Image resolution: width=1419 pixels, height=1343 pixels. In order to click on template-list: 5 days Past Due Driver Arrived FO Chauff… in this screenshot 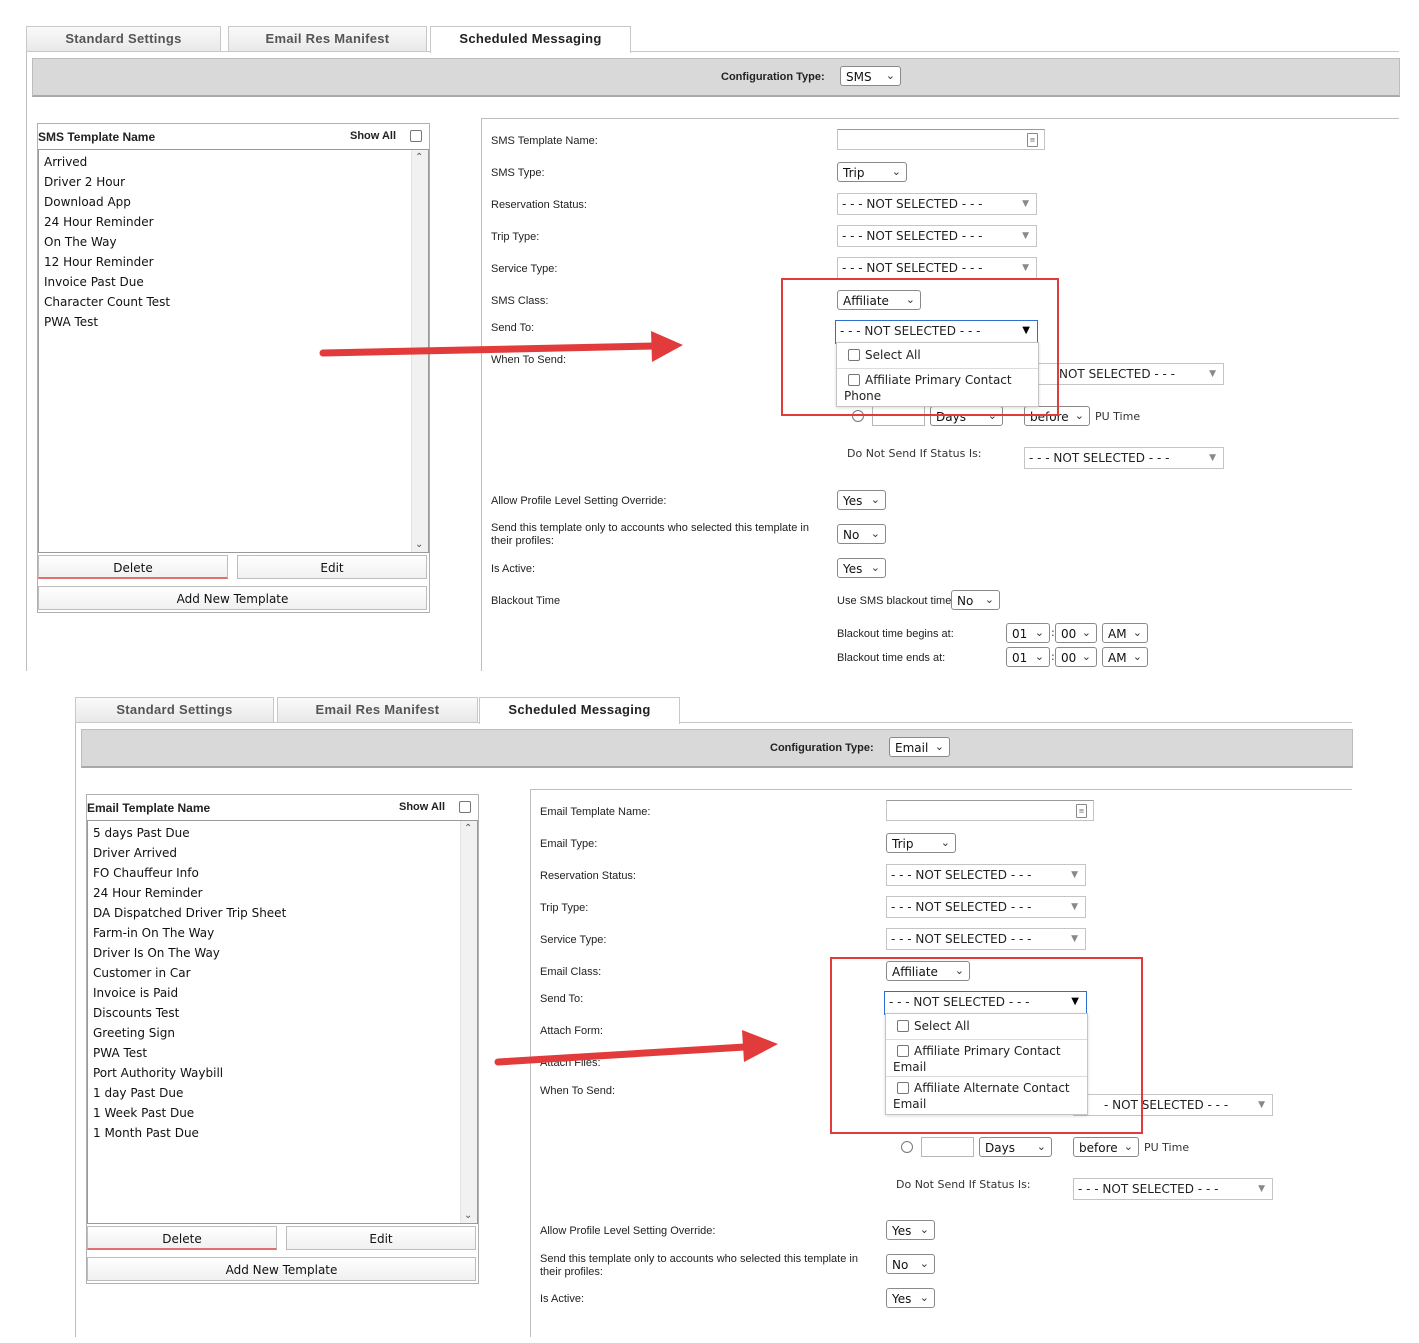, I will do `click(282, 1022)`.